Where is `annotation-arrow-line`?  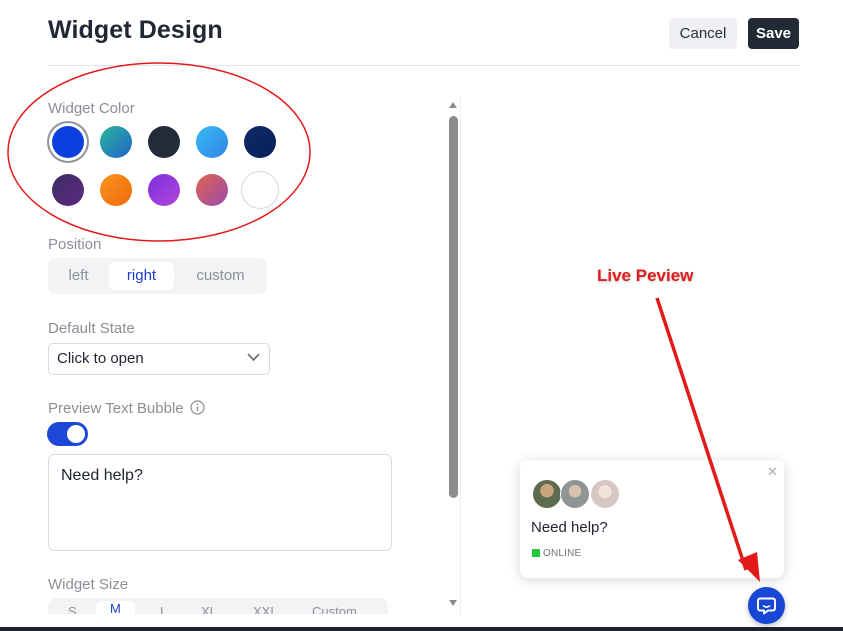 annotation-arrow-line is located at coordinates (701, 434).